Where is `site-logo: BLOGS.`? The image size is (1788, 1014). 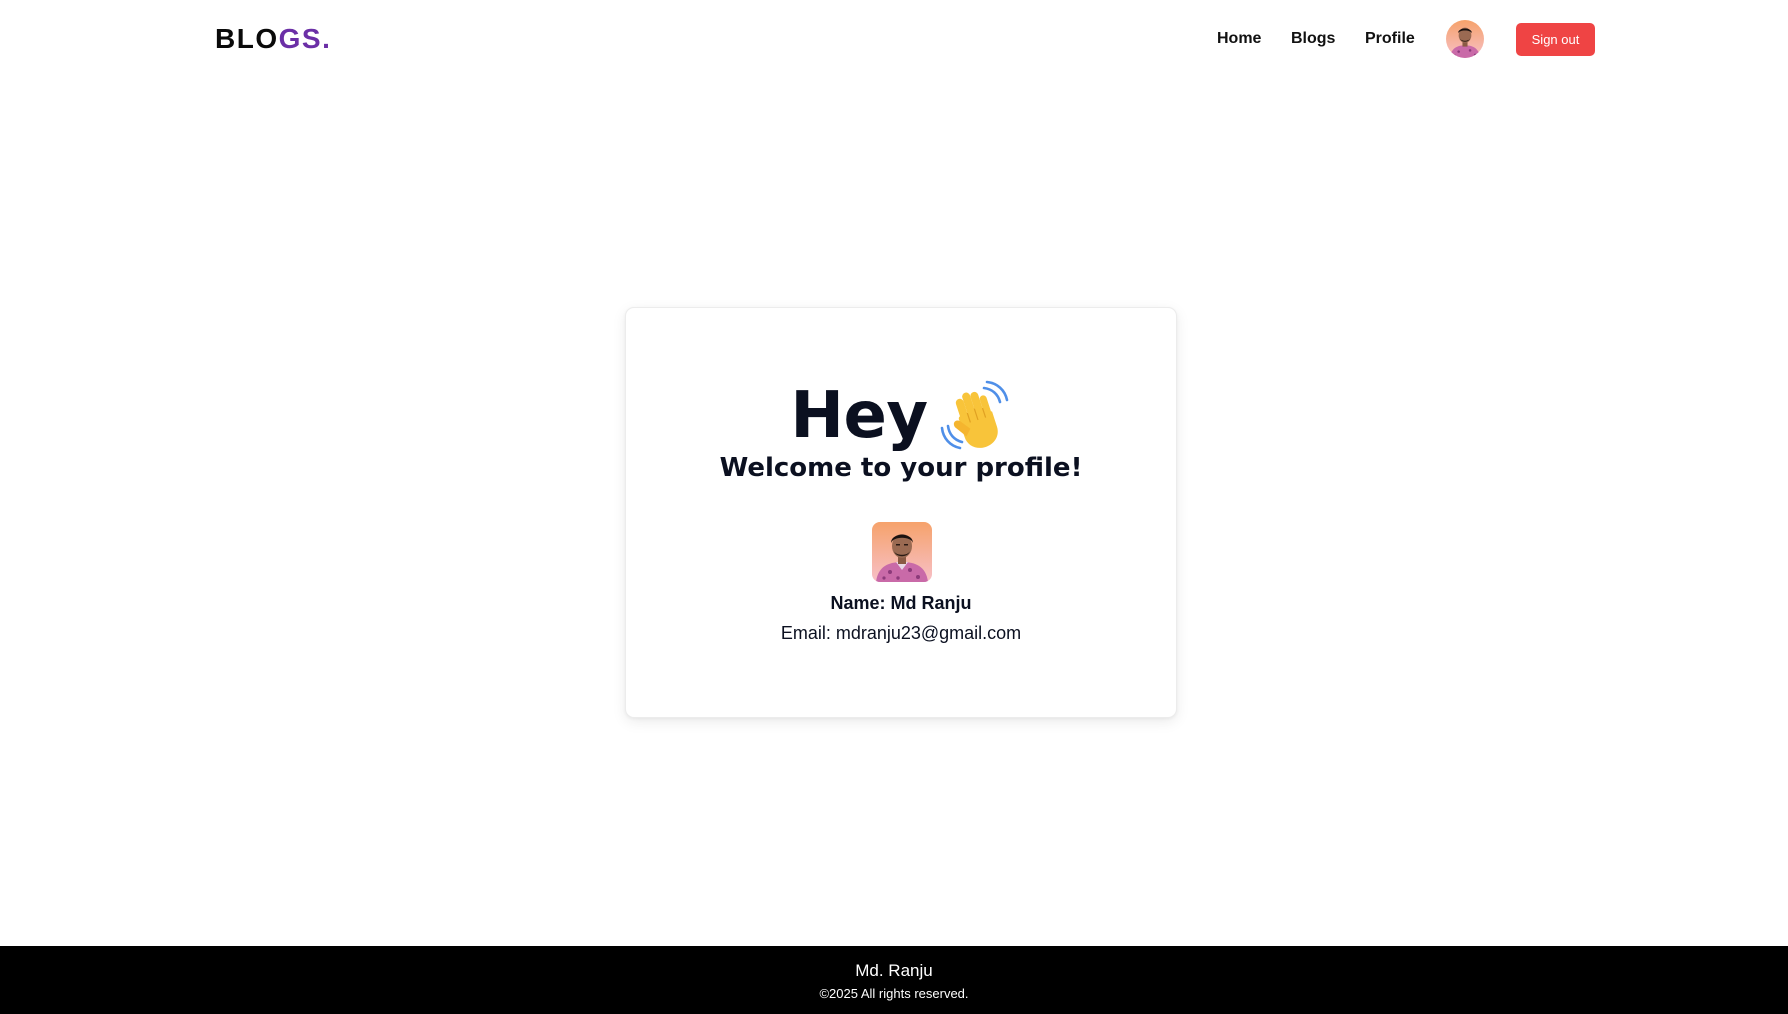 site-logo: BLOGS. is located at coordinates (273, 39).